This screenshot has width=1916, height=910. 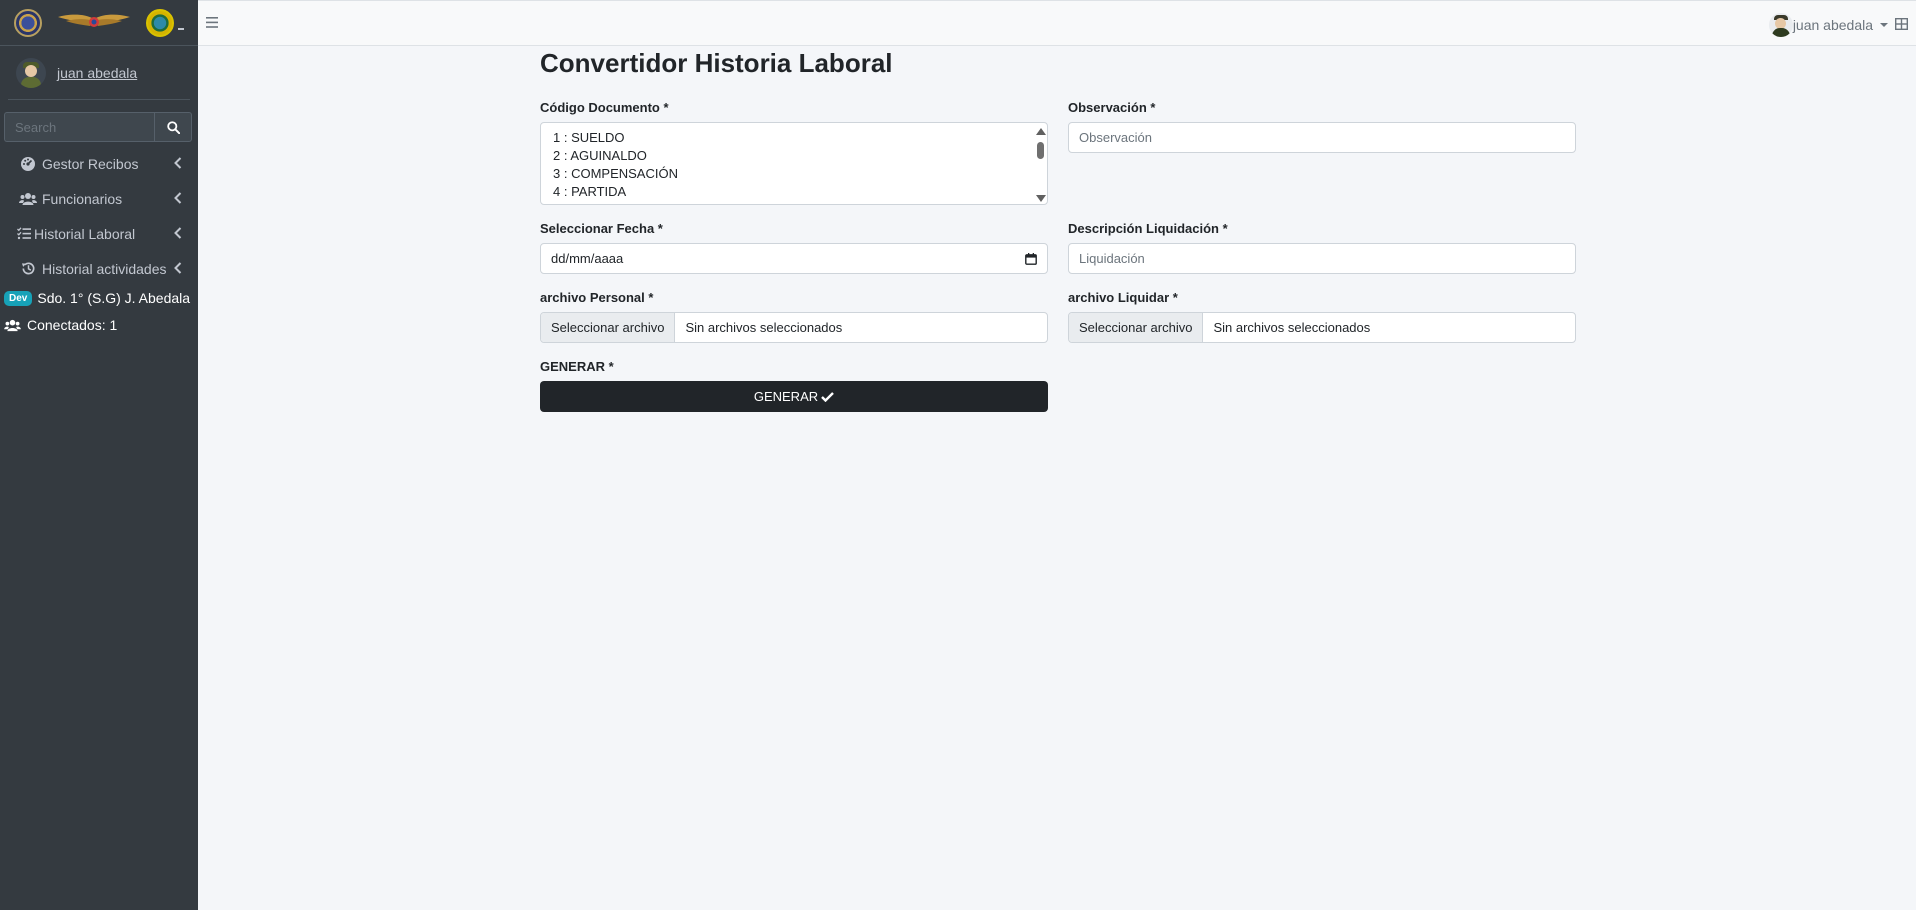 I want to click on codigo-option: 4 : PARTIDA, so click(x=800, y=192).